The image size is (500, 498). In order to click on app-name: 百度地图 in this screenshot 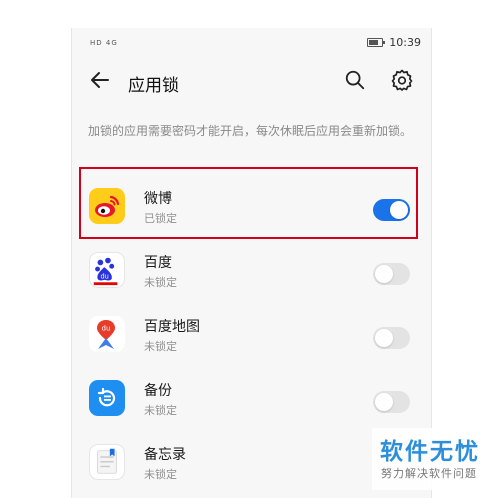, I will do `click(172, 327)`.